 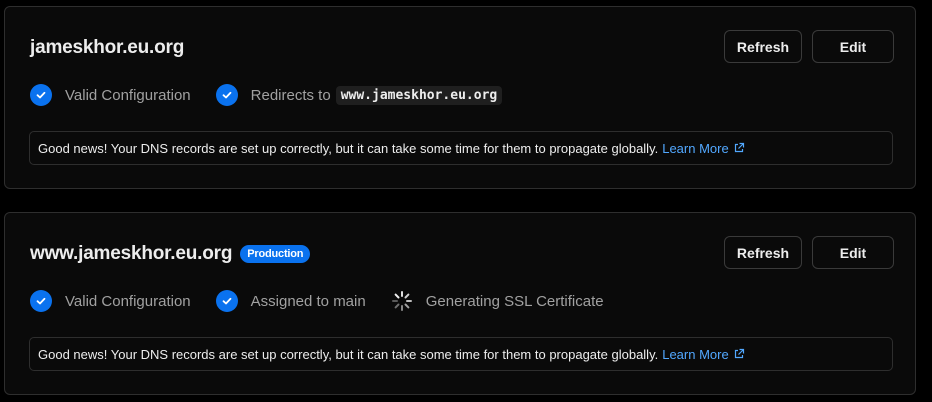 I want to click on spinner-icon, so click(x=401, y=301).